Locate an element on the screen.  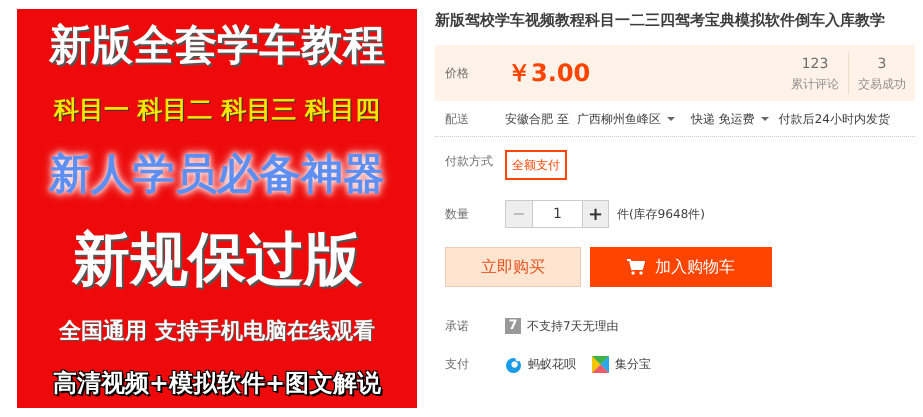
promise-label: 承诺 is located at coordinates (457, 326).